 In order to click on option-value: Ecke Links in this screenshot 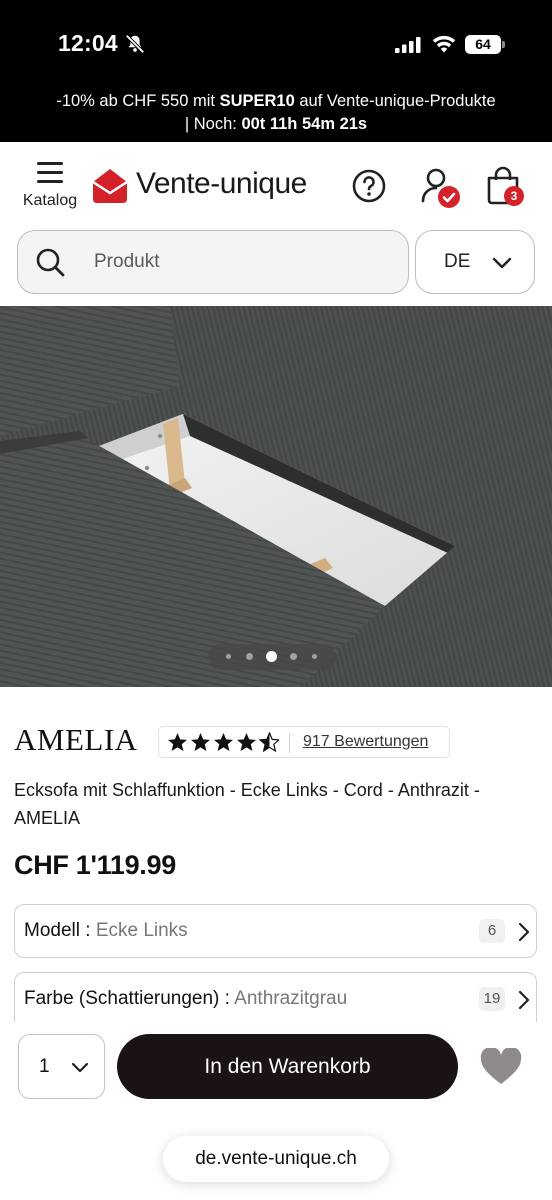, I will do `click(141, 930)`.